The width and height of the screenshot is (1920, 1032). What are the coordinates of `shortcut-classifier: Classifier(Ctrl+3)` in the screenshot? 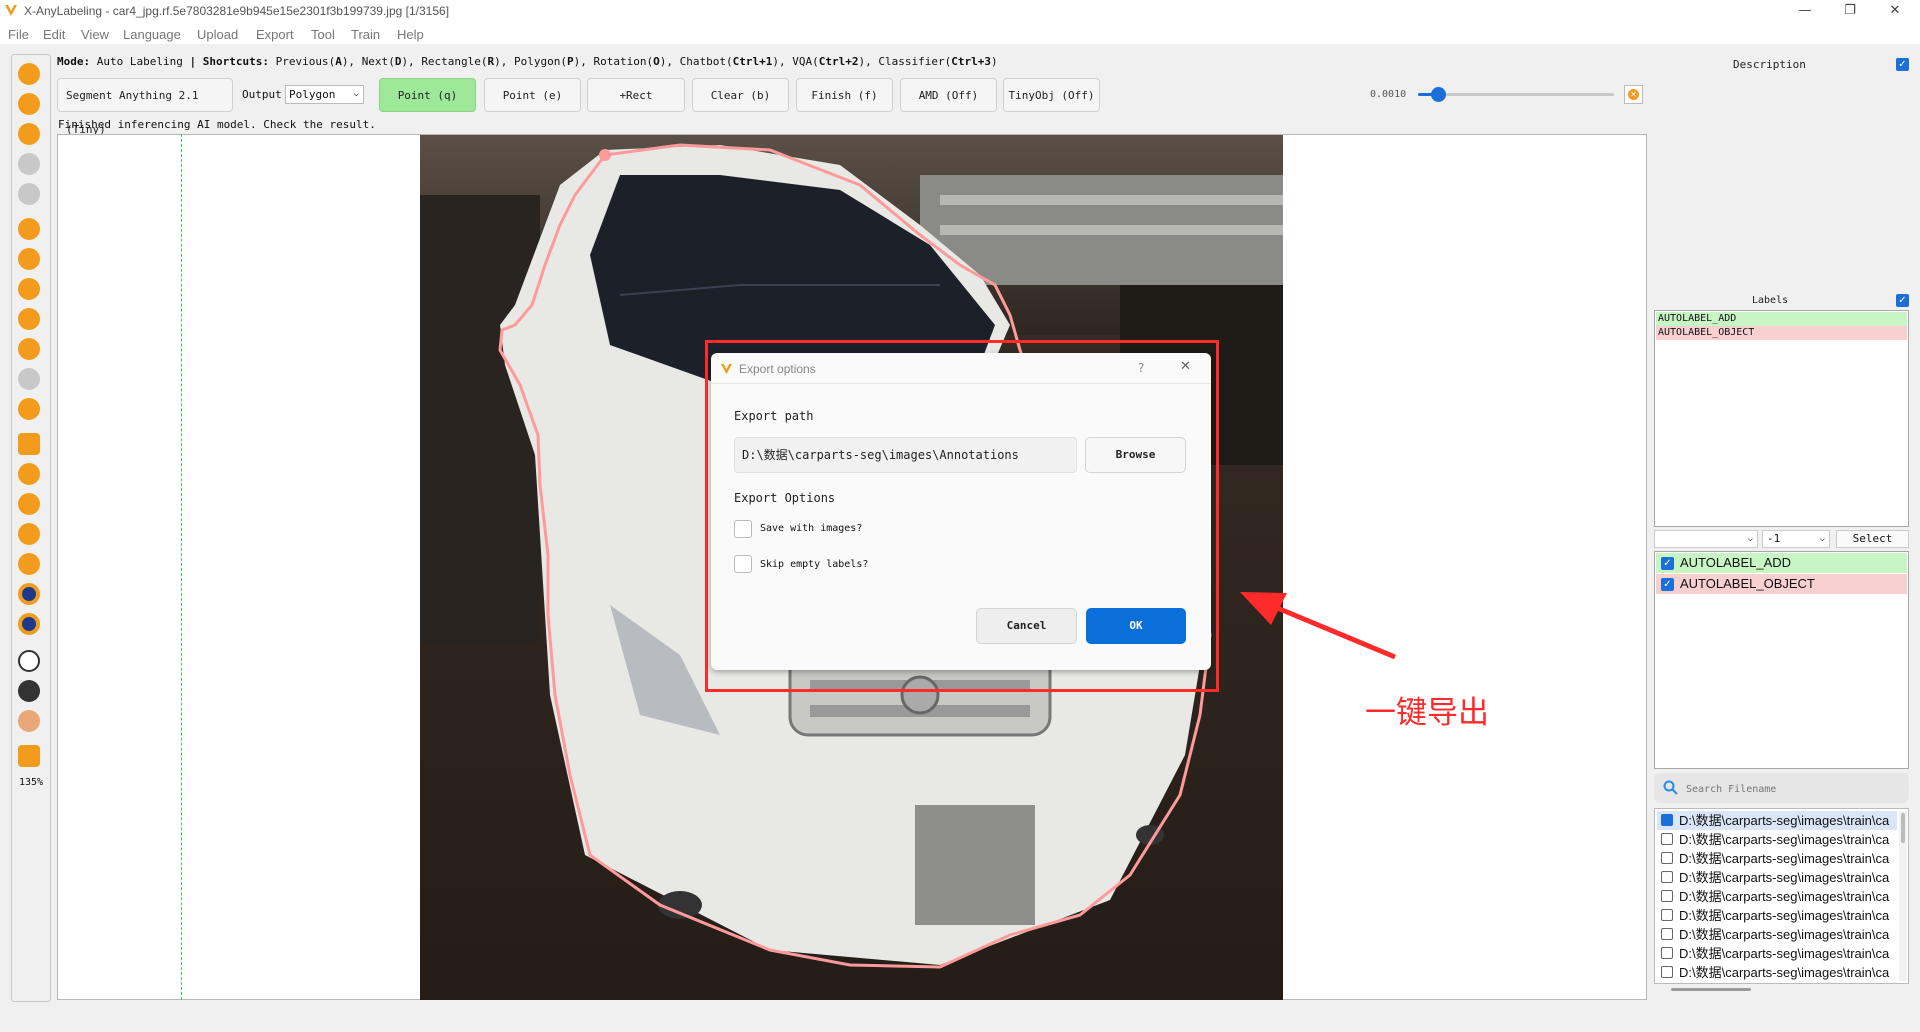 It's located at (938, 61).